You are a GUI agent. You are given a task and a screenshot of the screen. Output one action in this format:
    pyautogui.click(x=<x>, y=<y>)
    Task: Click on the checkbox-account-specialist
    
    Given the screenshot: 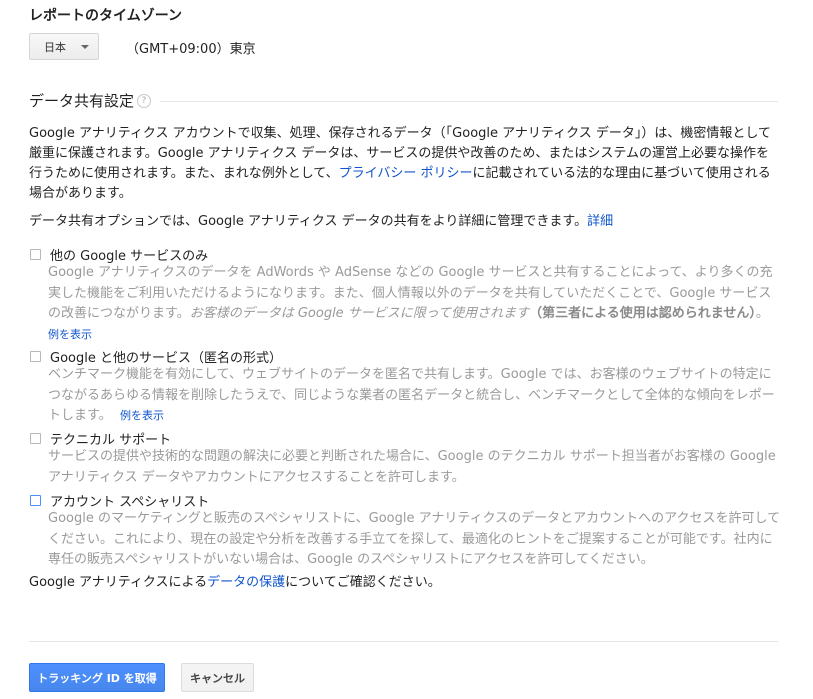 What is the action you would take?
    pyautogui.click(x=35, y=500)
    